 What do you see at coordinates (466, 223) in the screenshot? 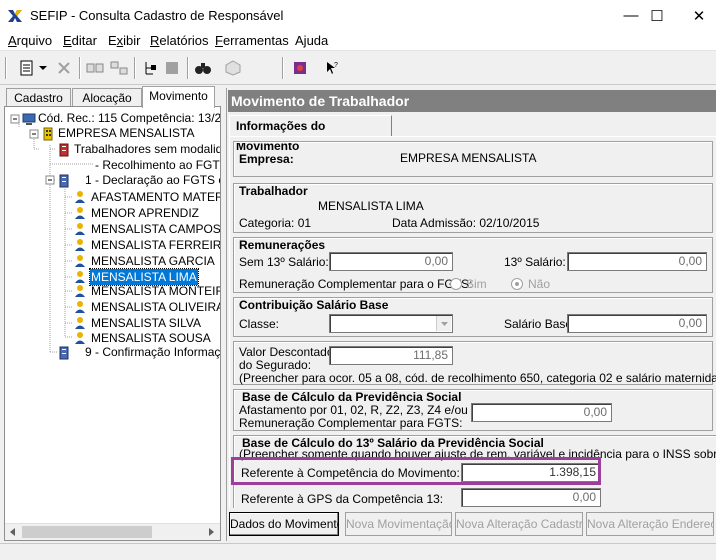
I see `admissao-label: Data Admissão: 02/10/2015` at bounding box center [466, 223].